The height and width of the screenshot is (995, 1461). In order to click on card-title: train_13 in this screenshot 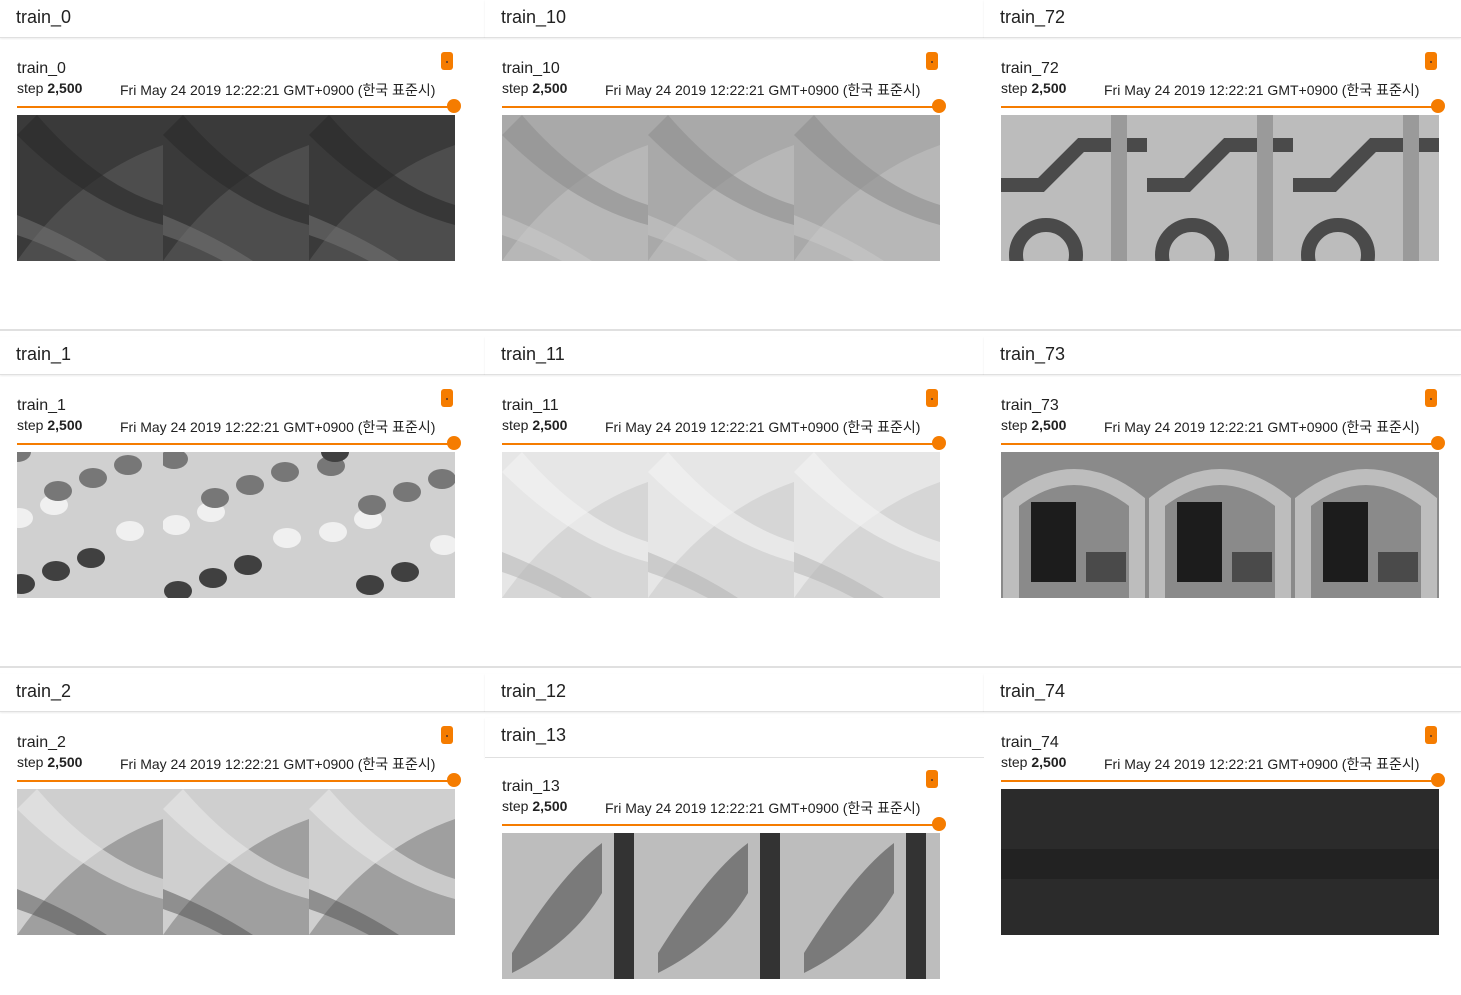, I will do `click(531, 786)`.